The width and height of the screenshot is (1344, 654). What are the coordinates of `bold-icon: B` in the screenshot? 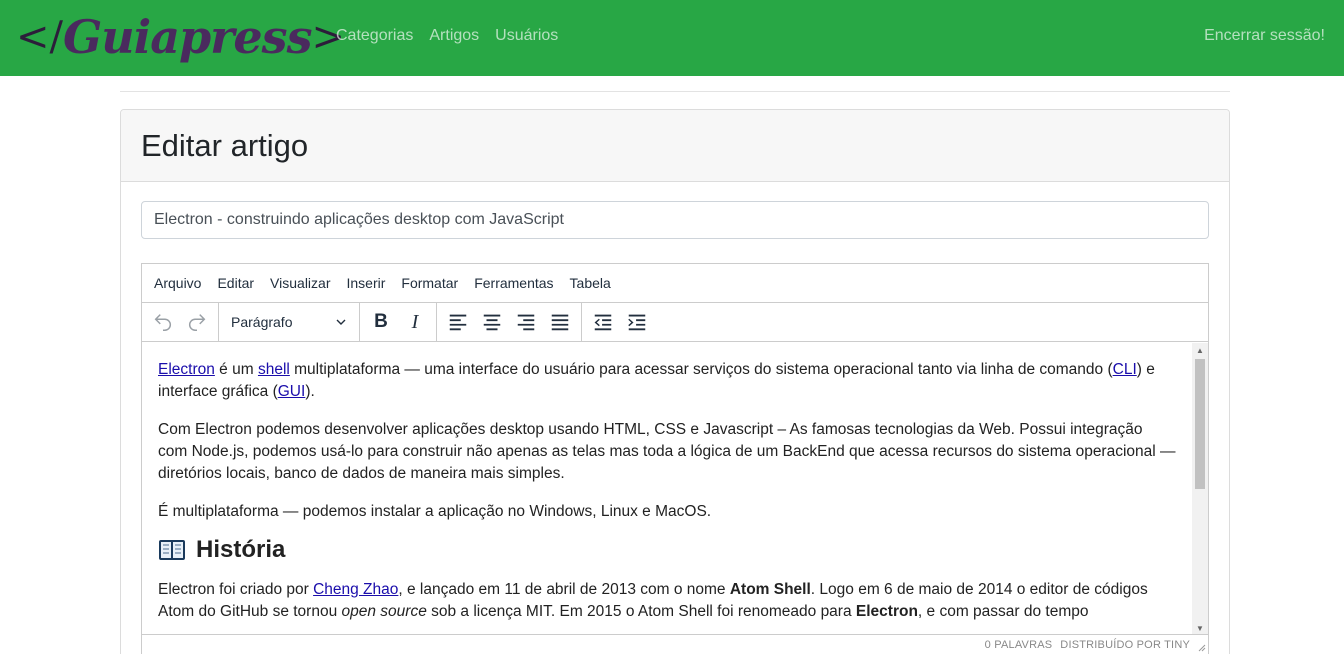 It's located at (381, 322).